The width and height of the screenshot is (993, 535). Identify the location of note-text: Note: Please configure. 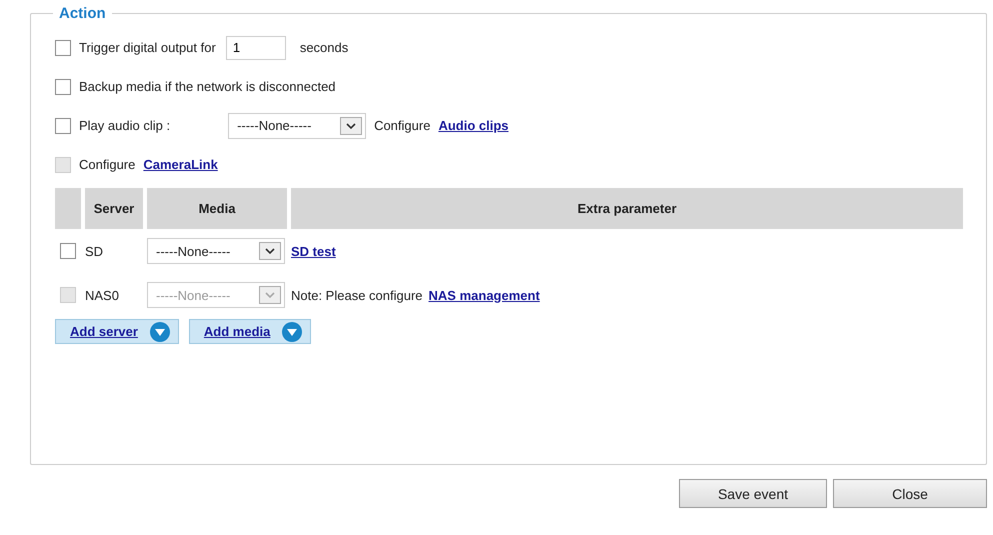
(357, 295).